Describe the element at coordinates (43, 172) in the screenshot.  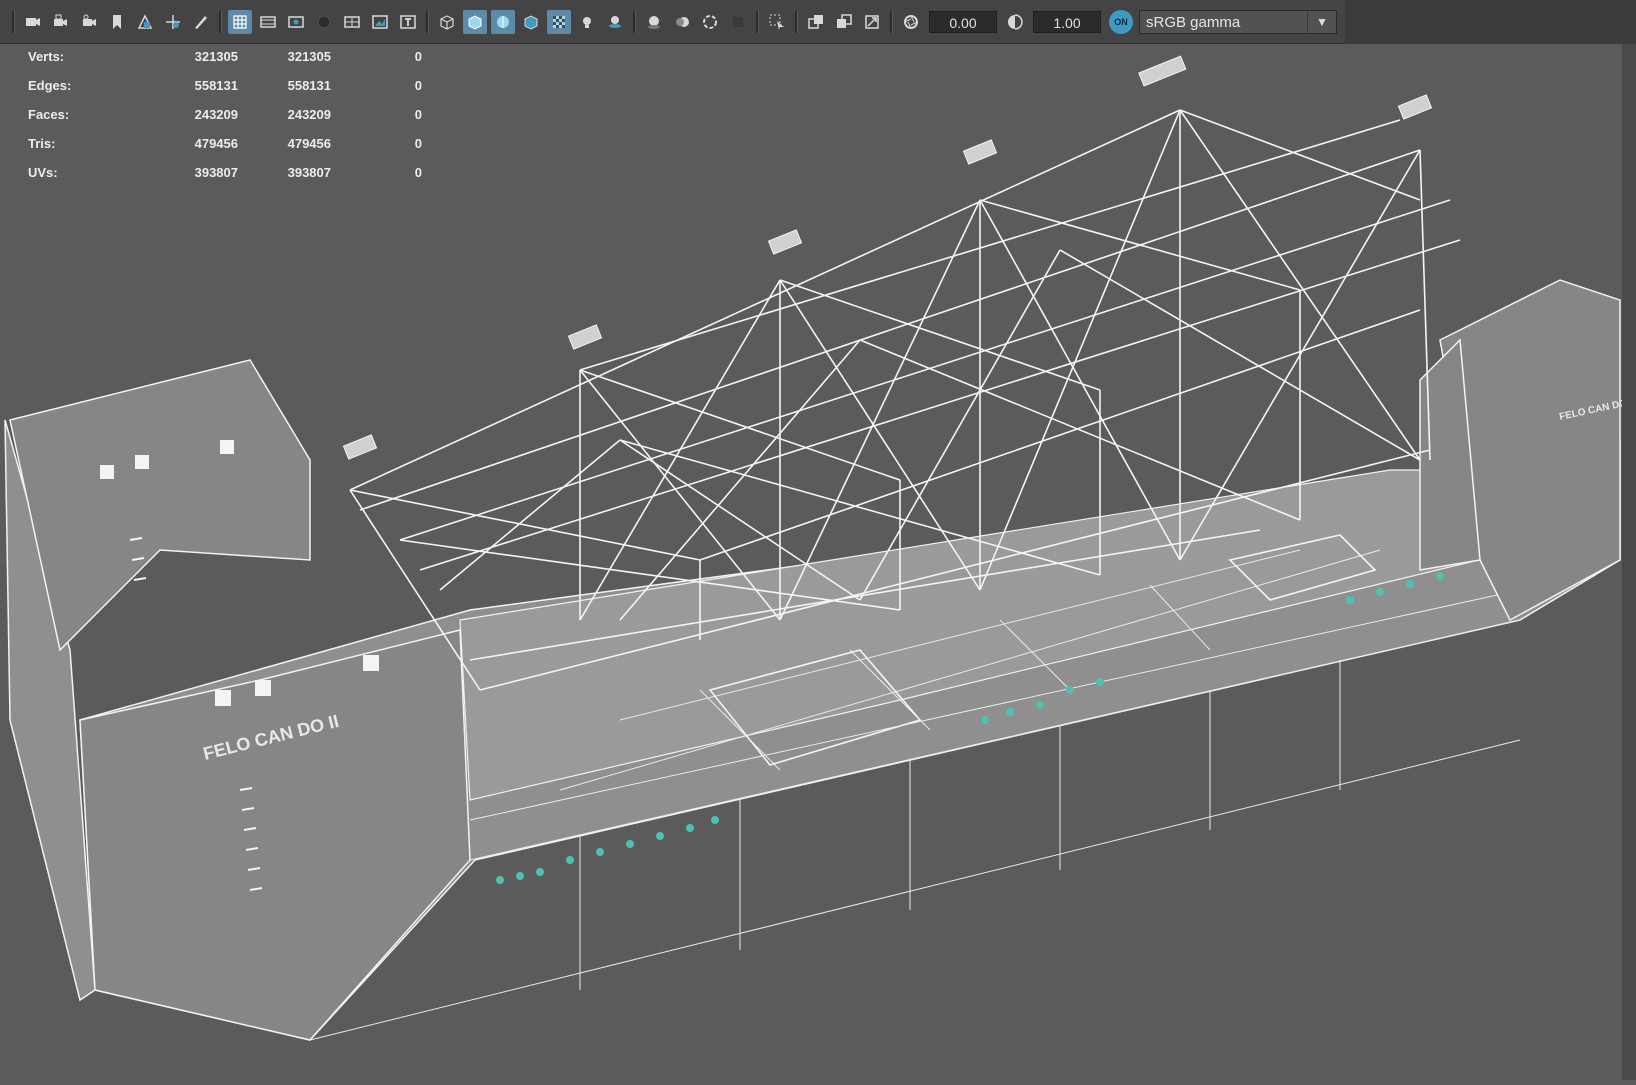
I see `hud-label: UVs:` at that location.